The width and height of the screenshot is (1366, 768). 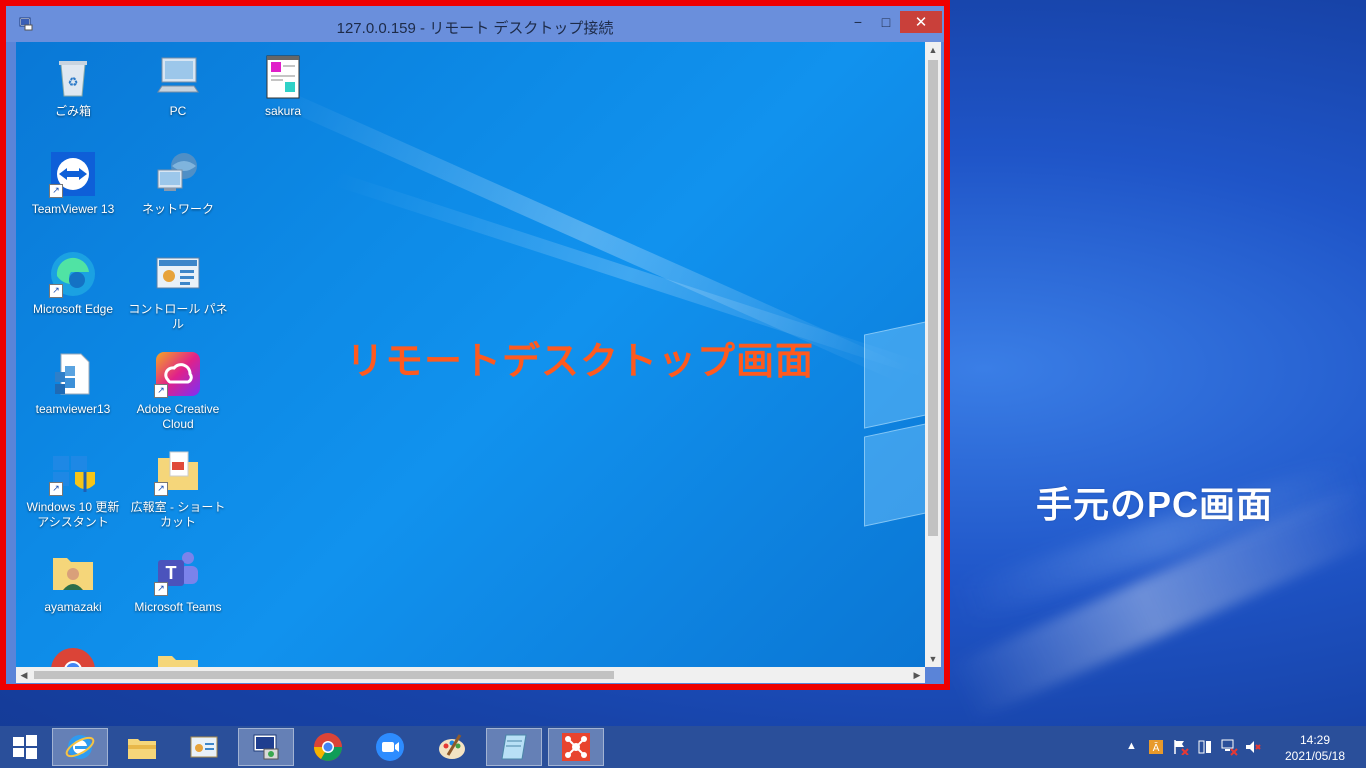 I want to click on desktop-icon-user-folder: ayamazaki, so click(x=73, y=581).